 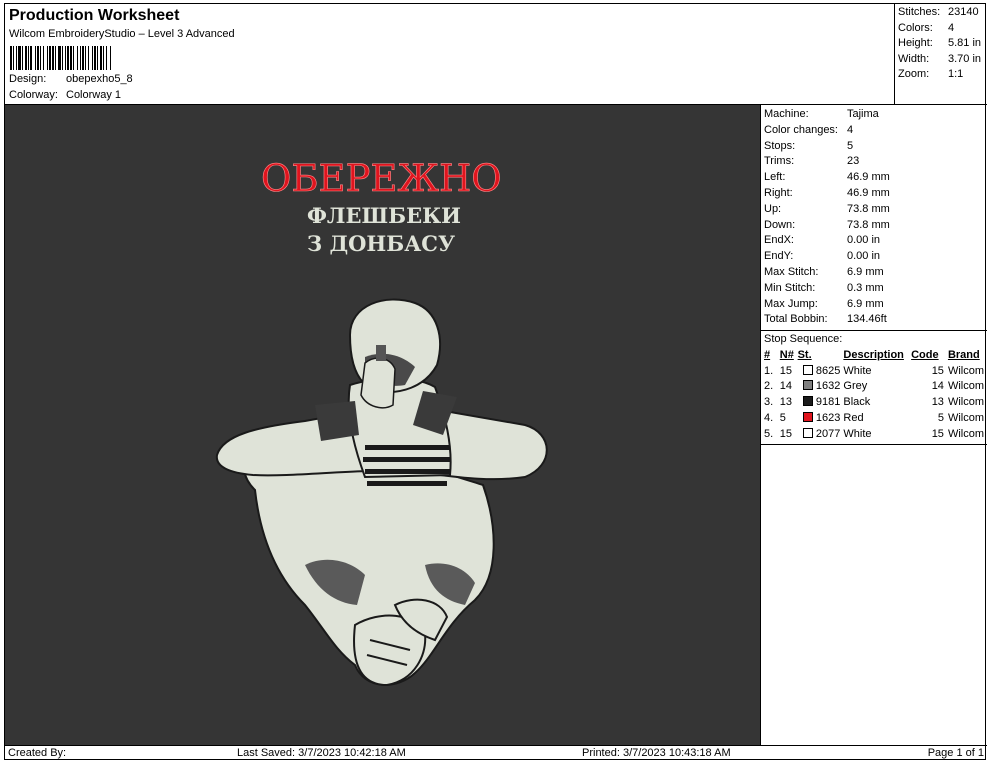 I want to click on thread-code: 14, so click(x=937, y=386).